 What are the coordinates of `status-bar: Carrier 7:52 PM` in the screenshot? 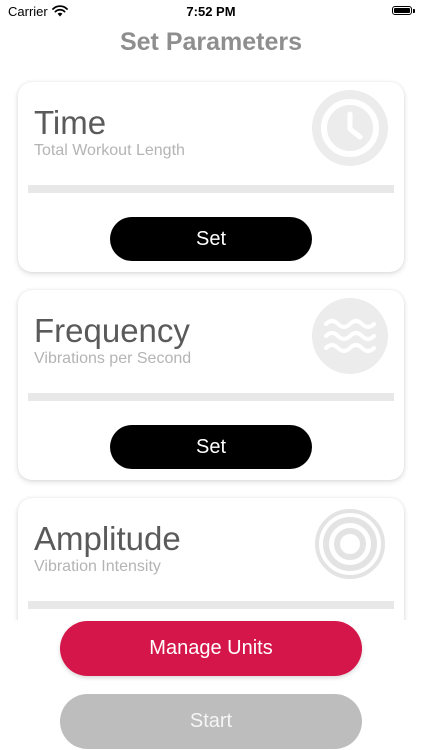 It's located at (211, 12).